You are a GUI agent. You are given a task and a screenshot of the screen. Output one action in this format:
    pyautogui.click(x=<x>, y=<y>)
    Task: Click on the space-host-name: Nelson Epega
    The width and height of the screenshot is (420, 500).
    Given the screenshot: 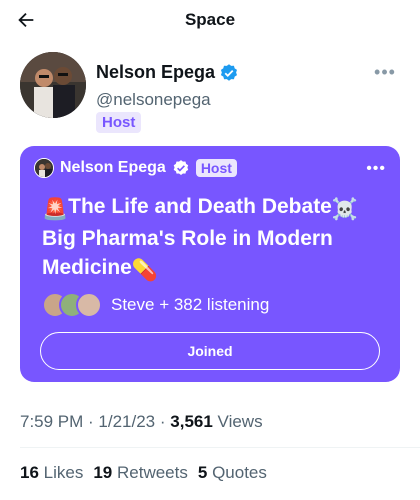 What is the action you would take?
    pyautogui.click(x=113, y=167)
    